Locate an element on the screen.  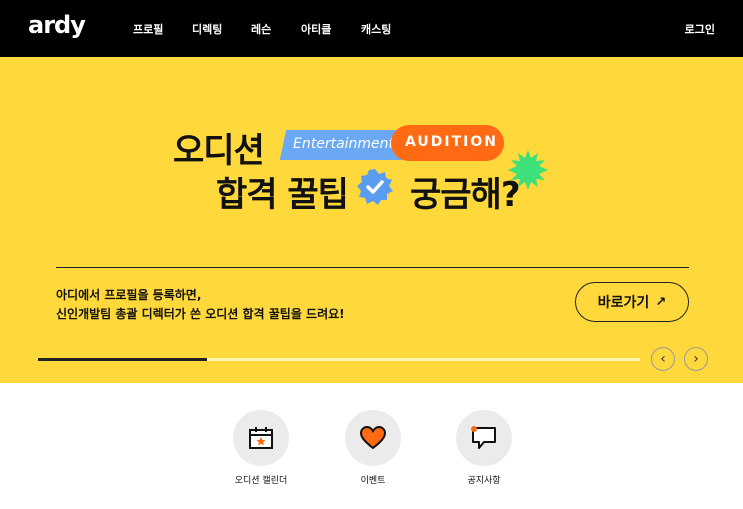
notice-bubble-icon is located at coordinates (483, 437).